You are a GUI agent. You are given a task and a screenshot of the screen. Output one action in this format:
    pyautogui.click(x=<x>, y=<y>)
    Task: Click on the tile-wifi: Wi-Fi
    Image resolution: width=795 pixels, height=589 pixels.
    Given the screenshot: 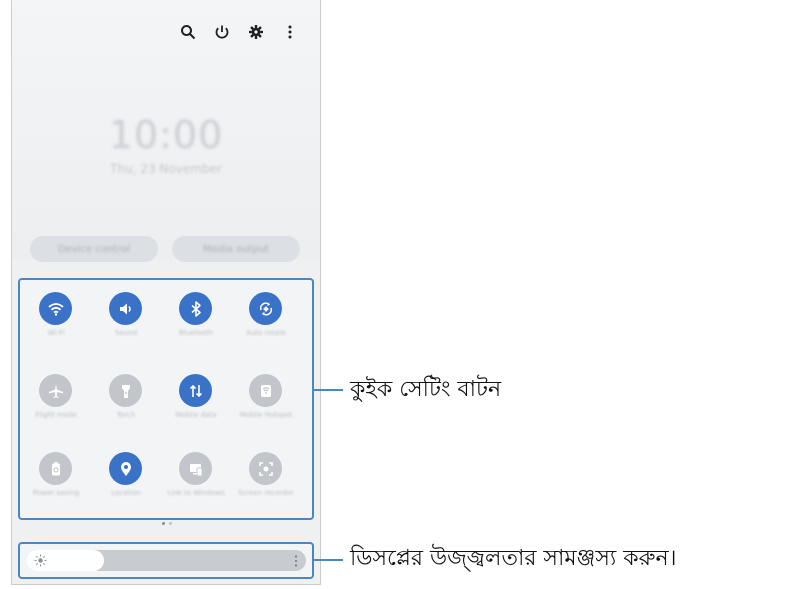 What is the action you would take?
    pyautogui.click(x=56, y=319)
    